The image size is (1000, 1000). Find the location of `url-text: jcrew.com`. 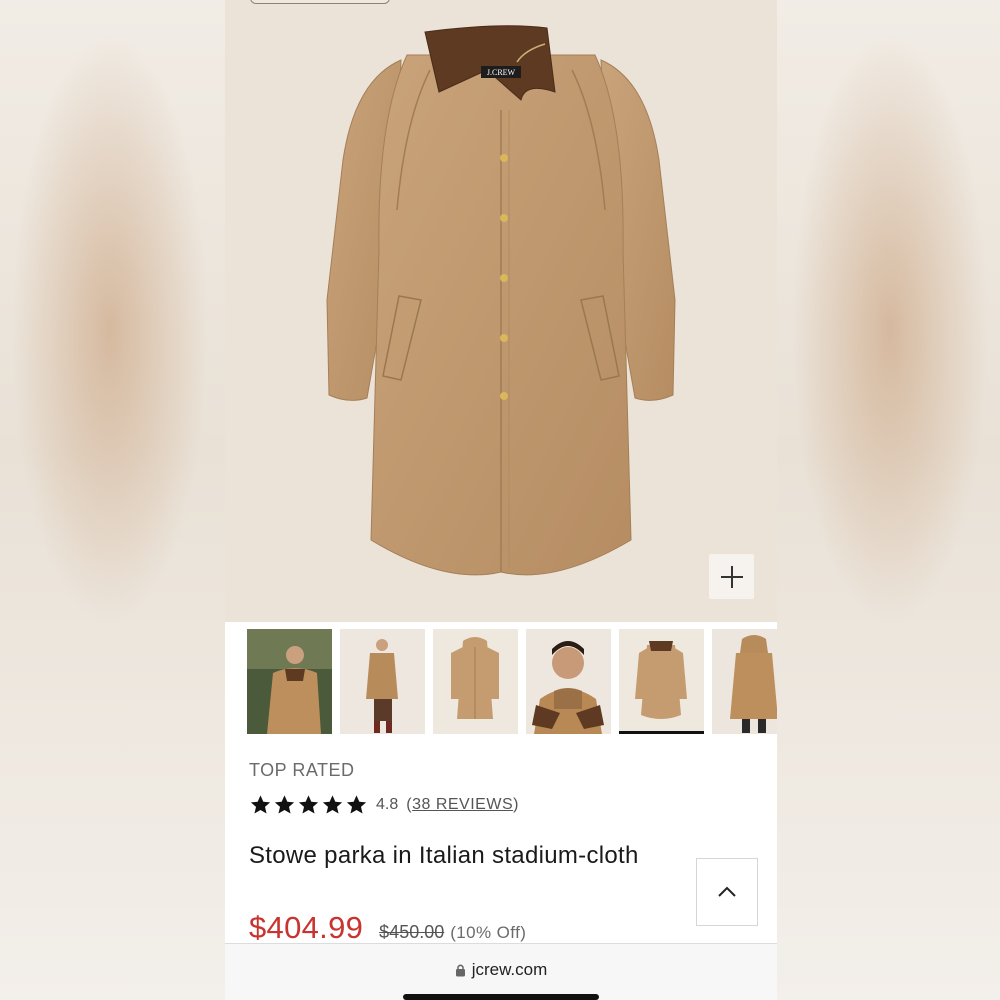

url-text: jcrew.com is located at coordinates (509, 969).